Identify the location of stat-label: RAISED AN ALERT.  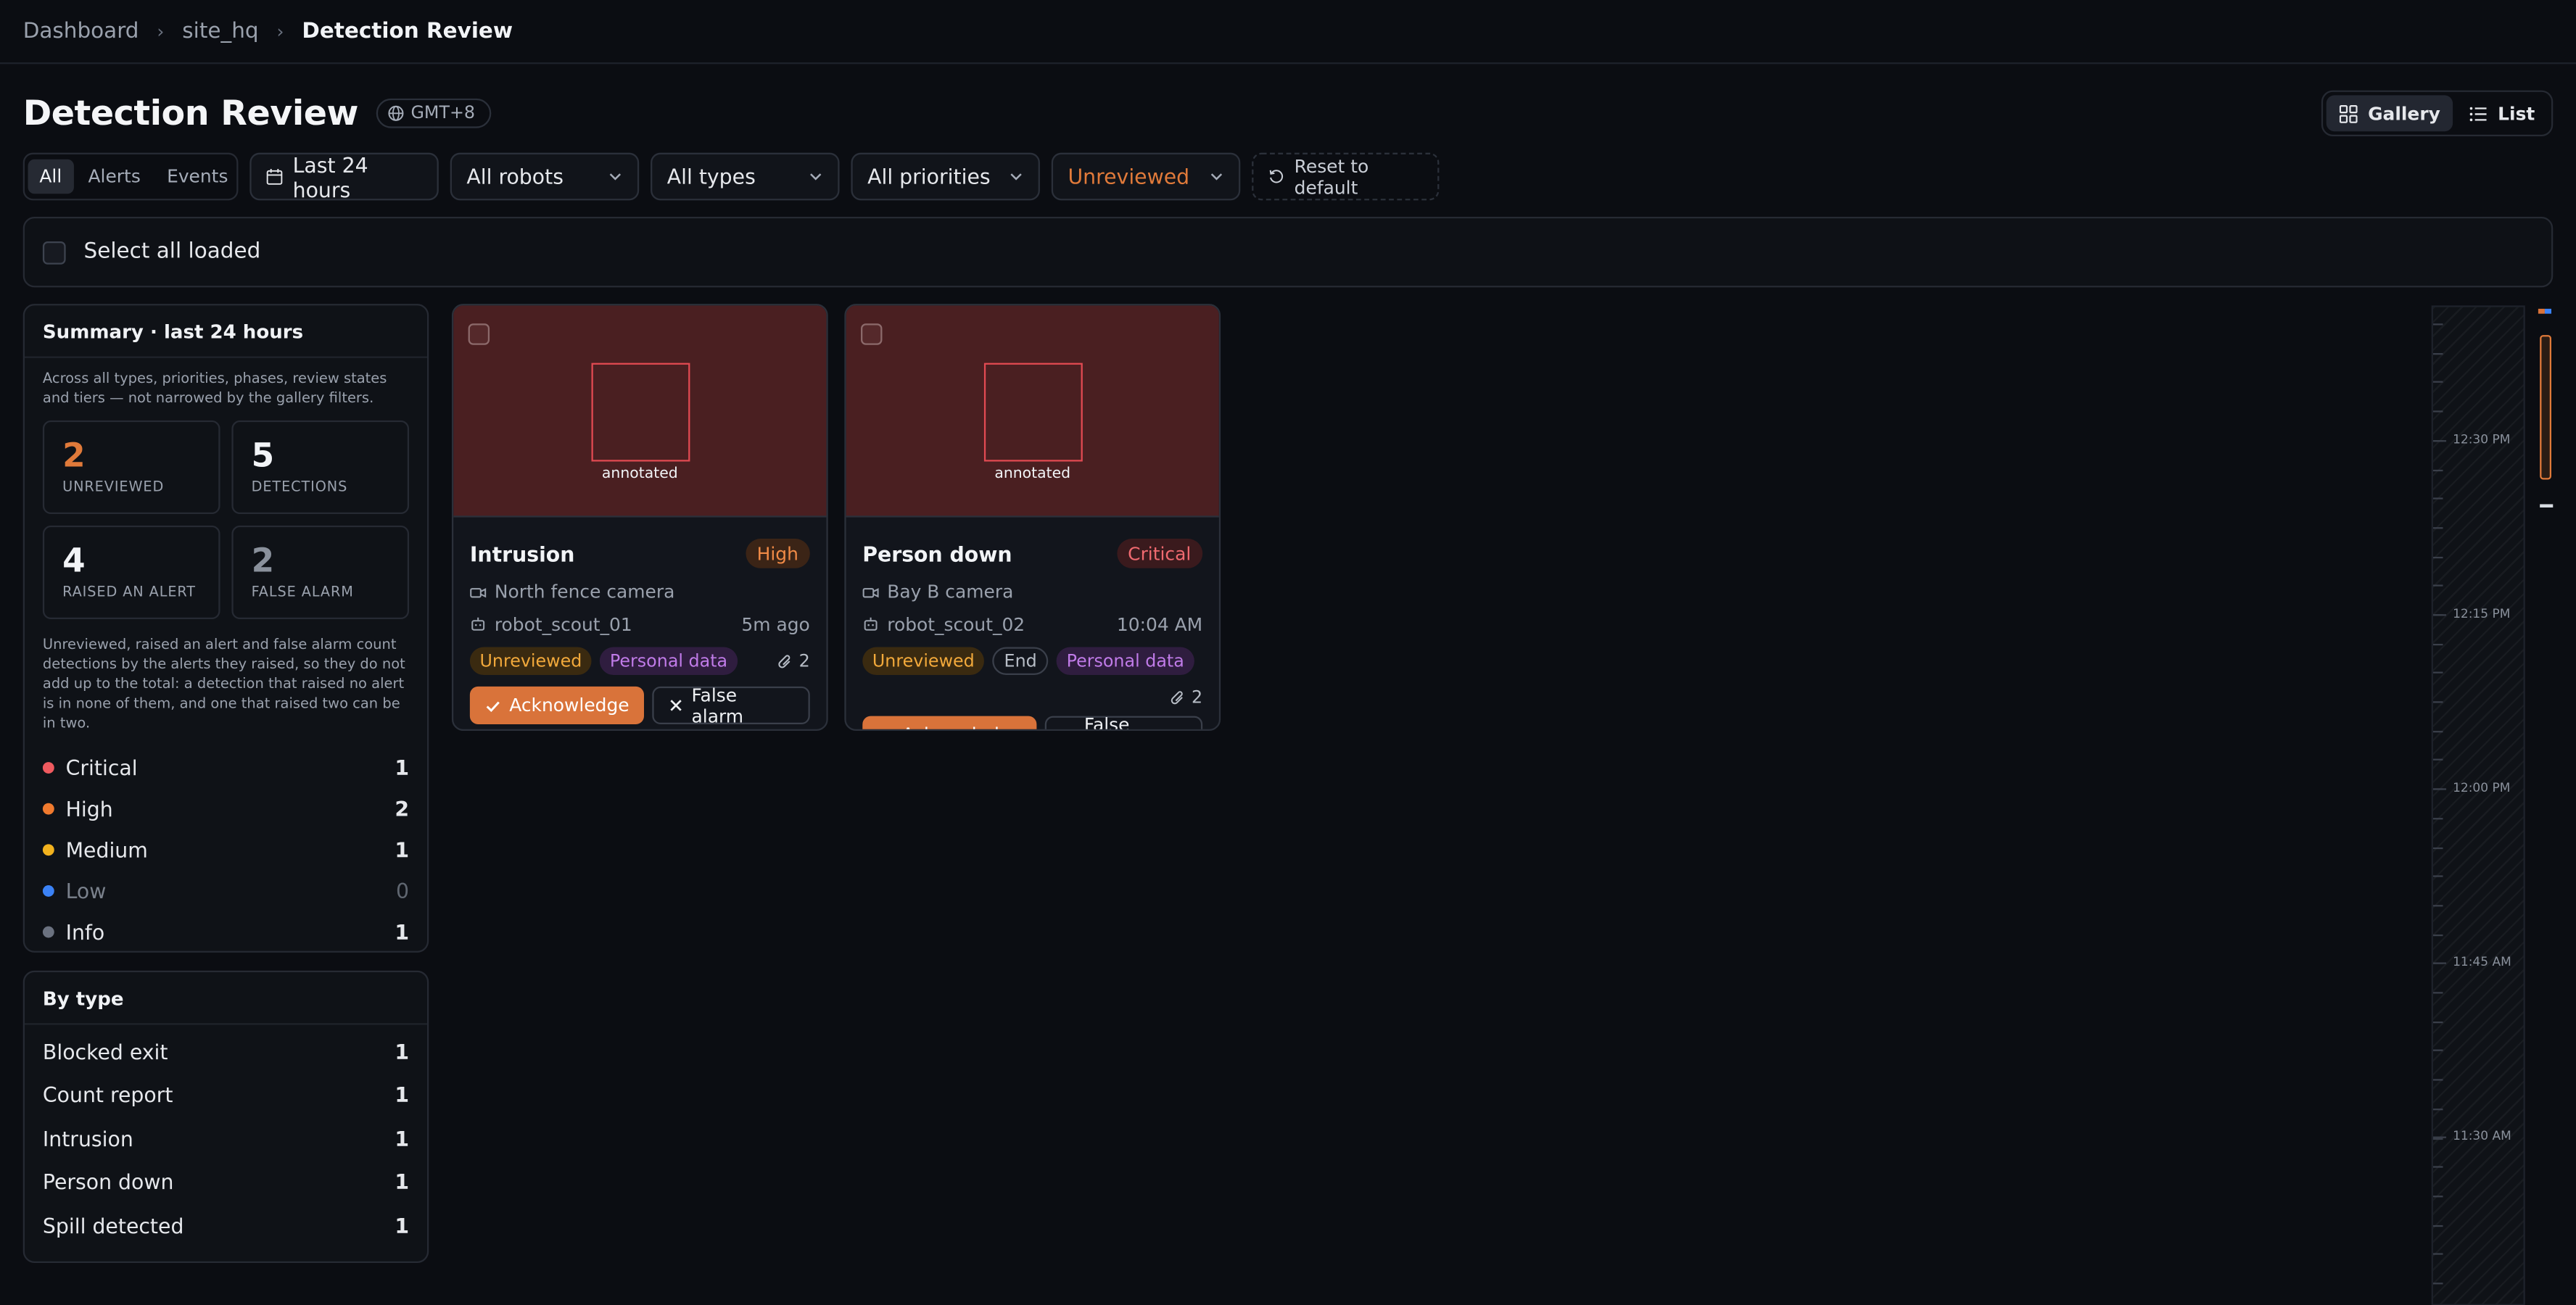
(129, 593).